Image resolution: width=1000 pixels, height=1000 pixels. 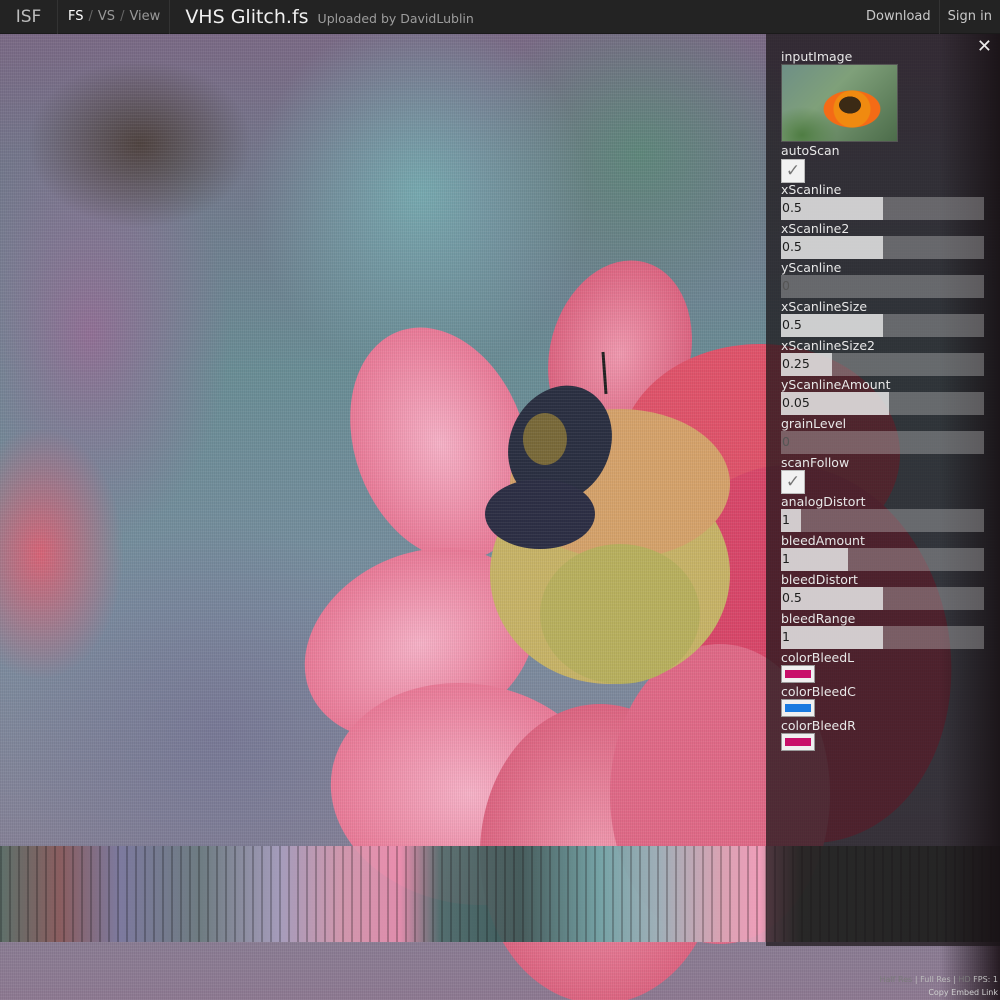 What do you see at coordinates (144, 16) in the screenshot?
I see `mode-view: View` at bounding box center [144, 16].